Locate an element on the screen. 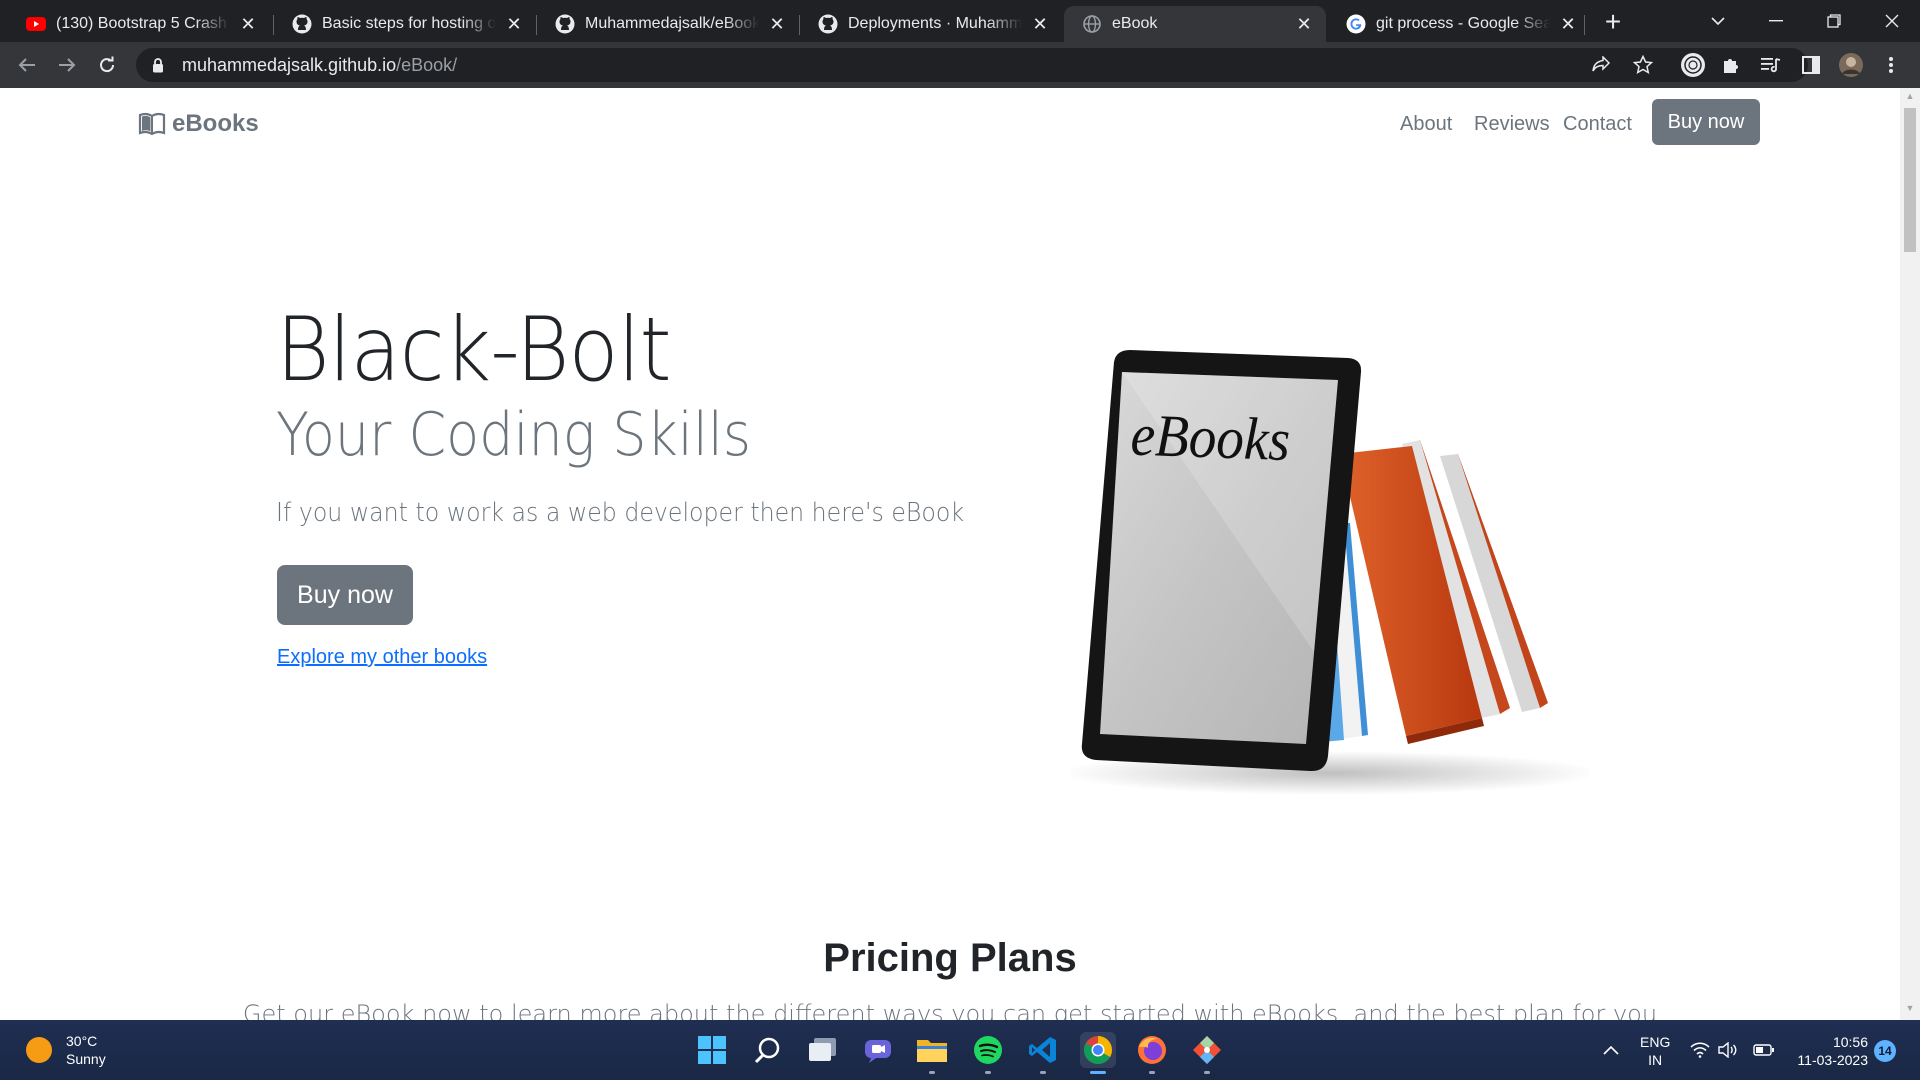 This screenshot has height=1080, width=1920. pricing-title: Pricing Plans is located at coordinates (950, 958).